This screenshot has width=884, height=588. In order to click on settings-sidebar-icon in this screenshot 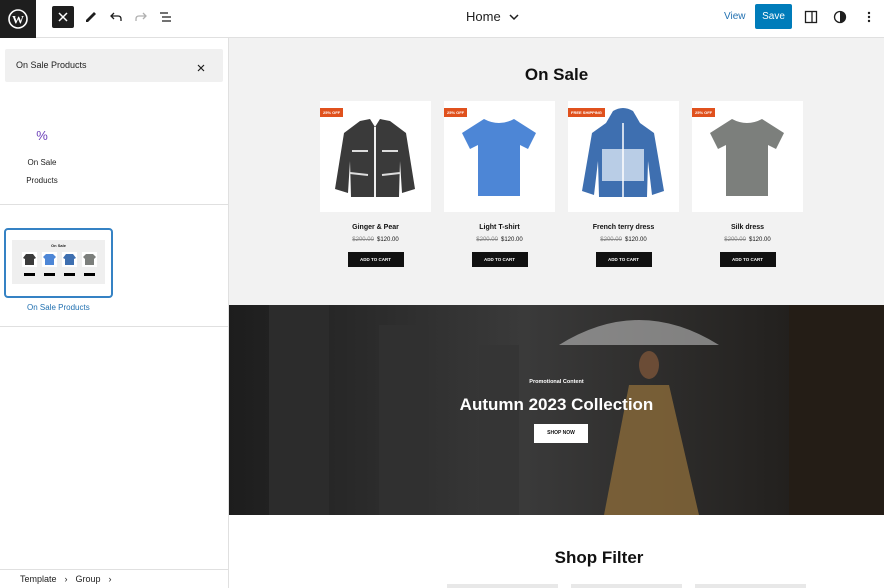, I will do `click(811, 17)`.